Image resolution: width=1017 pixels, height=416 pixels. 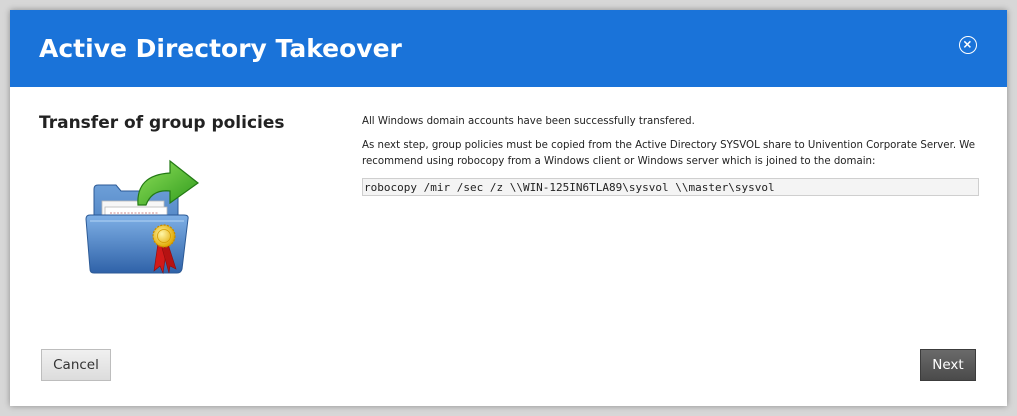 What do you see at coordinates (948, 365) in the screenshot?
I see `next-button: Next` at bounding box center [948, 365].